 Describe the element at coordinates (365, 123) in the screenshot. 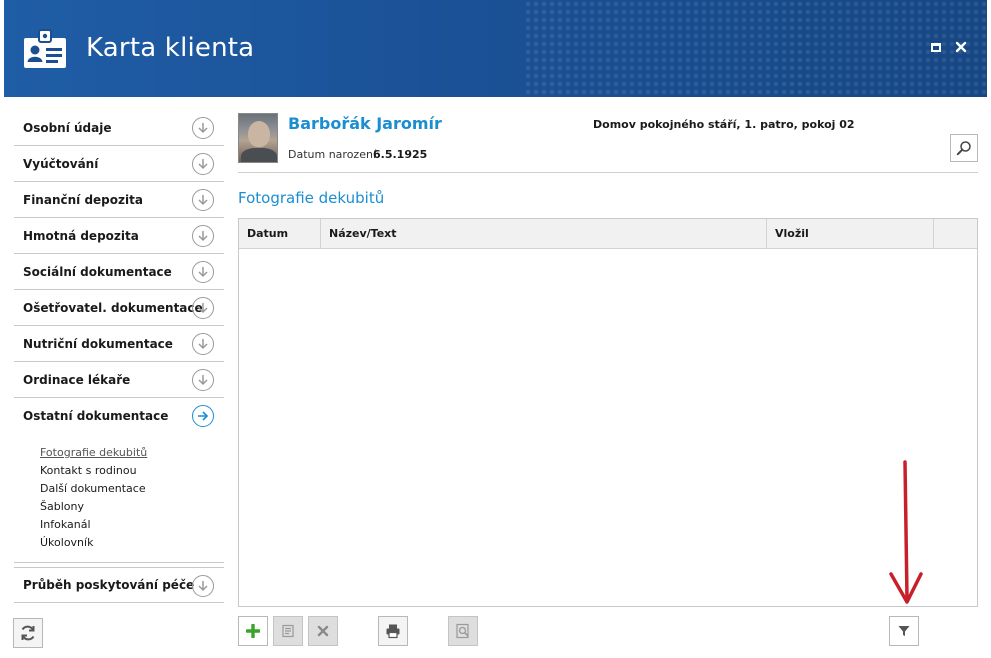

I see `patient-name: Barbořák Jaromír` at that location.